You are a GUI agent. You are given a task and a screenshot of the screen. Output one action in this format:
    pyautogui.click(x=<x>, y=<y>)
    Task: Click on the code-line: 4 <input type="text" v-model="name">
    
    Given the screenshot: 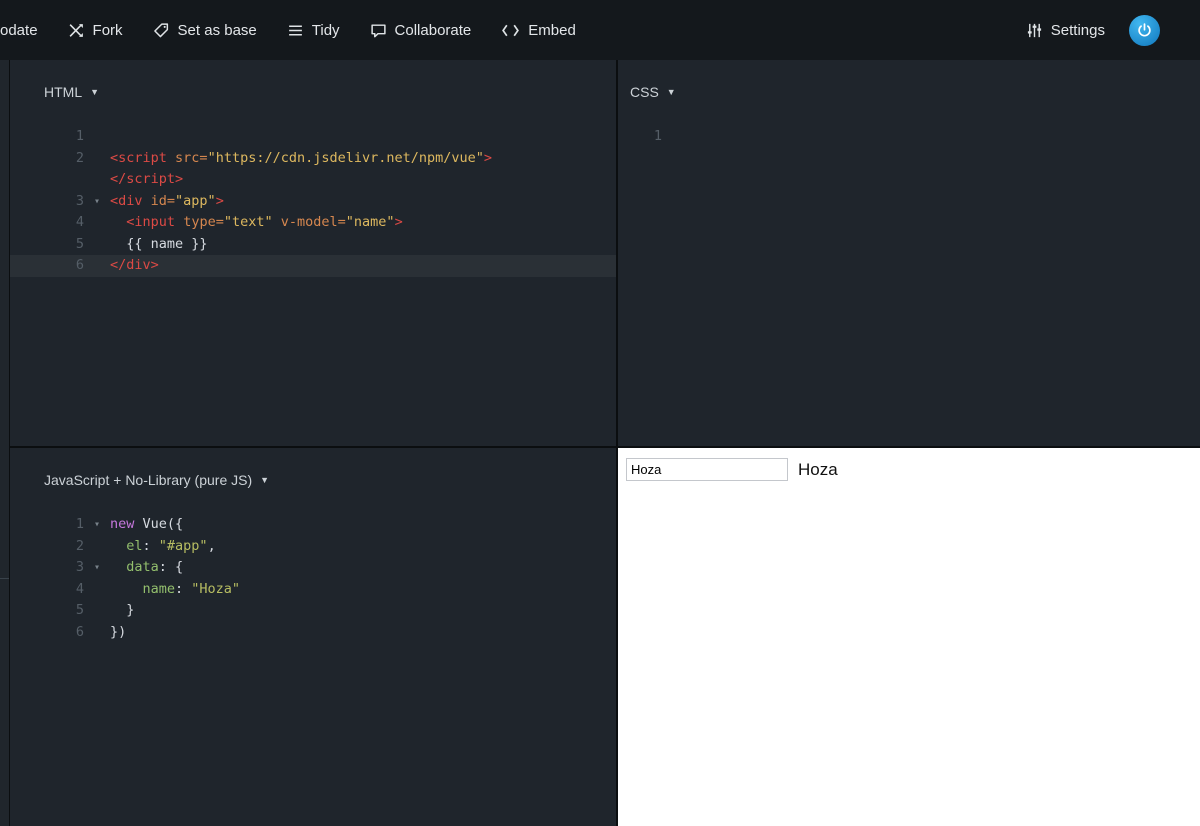 What is the action you would take?
    pyautogui.click(x=313, y=223)
    